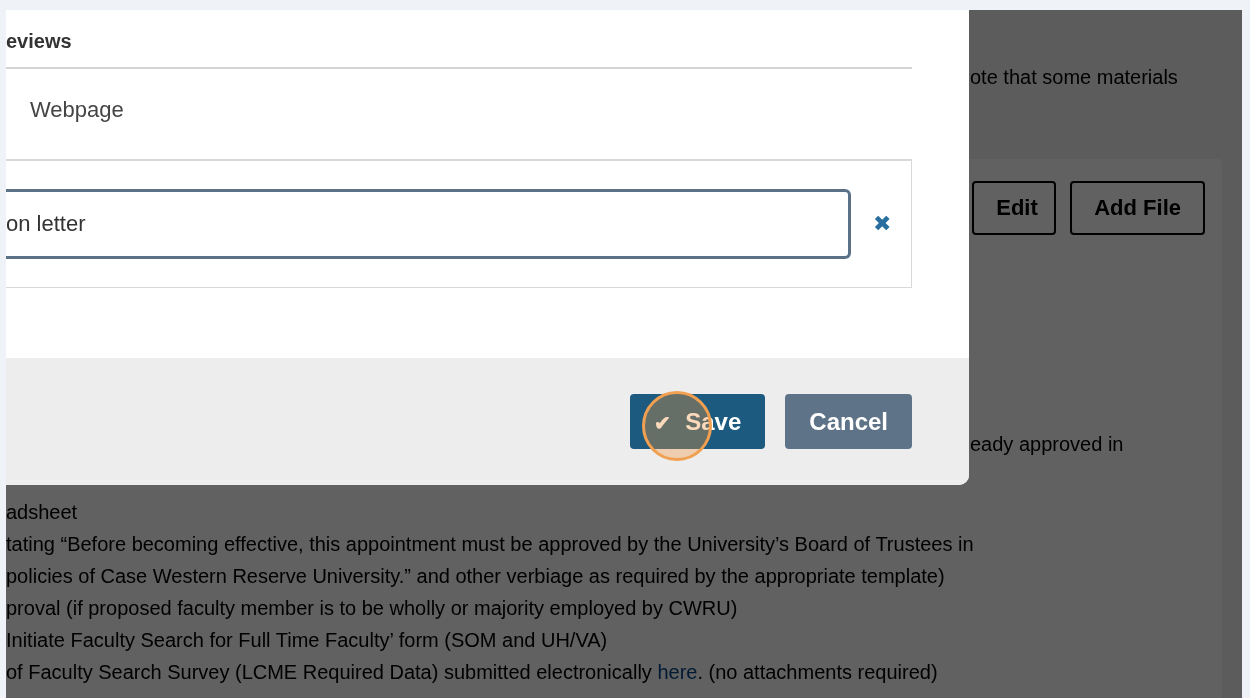  Describe the element at coordinates (882, 224) in the screenshot. I see `remove-icon: ✖` at that location.